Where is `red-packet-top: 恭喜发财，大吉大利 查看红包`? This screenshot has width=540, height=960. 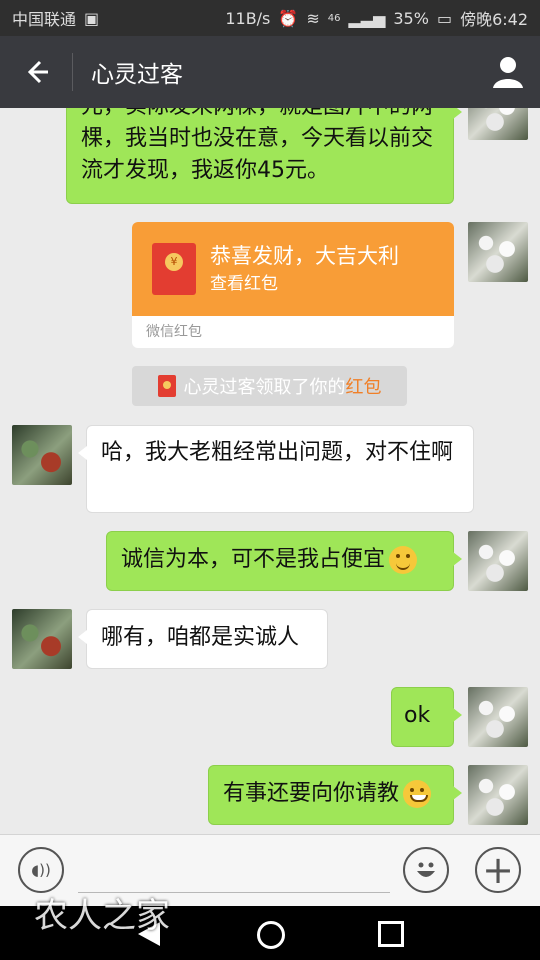
red-packet-top: 恭喜发财，大吉大利 查看红包 is located at coordinates (293, 269).